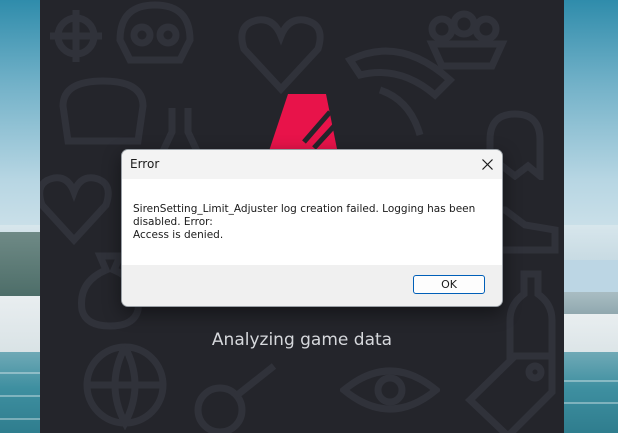 The image size is (618, 433). I want to click on tag-icon, so click(510, 392).